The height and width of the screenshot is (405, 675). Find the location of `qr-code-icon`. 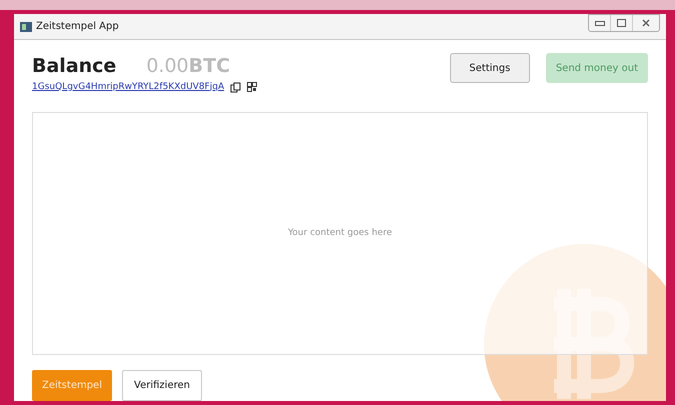

qr-code-icon is located at coordinates (252, 87).